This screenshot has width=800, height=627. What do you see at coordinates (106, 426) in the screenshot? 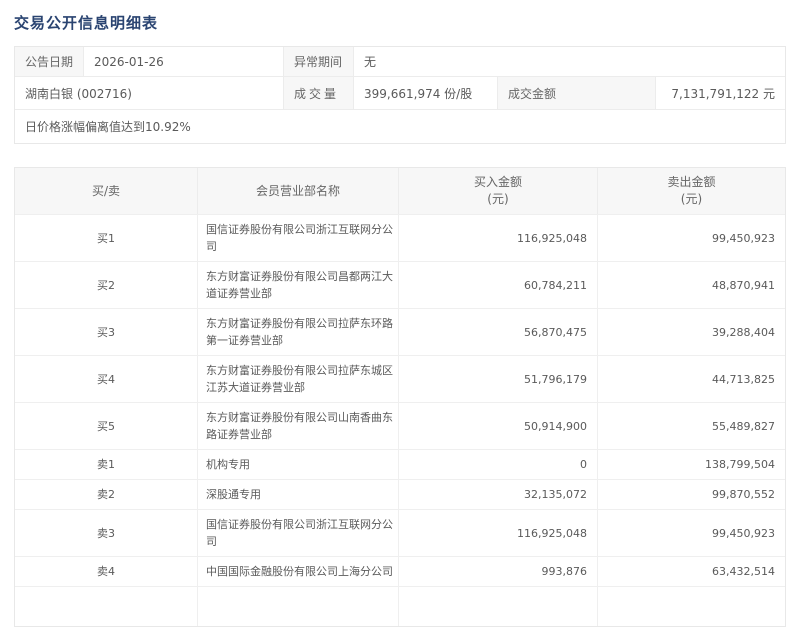
I see `side-cell: 买5` at bounding box center [106, 426].